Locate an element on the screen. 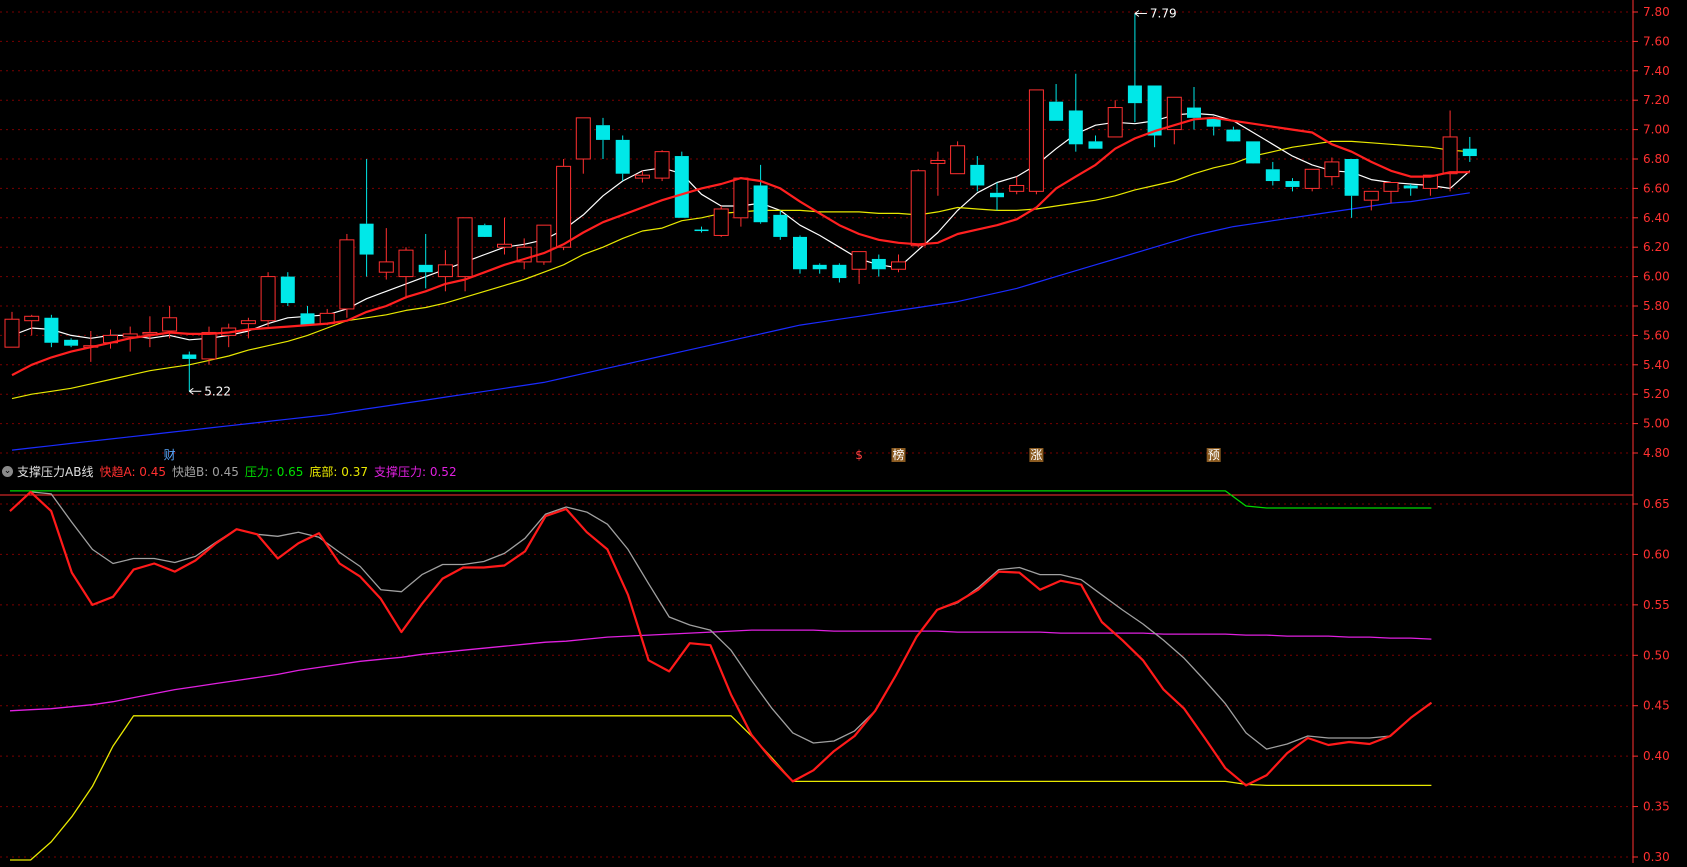 This screenshot has height=867, width=1687. collapse-icon: ⌄ is located at coordinates (7, 471).